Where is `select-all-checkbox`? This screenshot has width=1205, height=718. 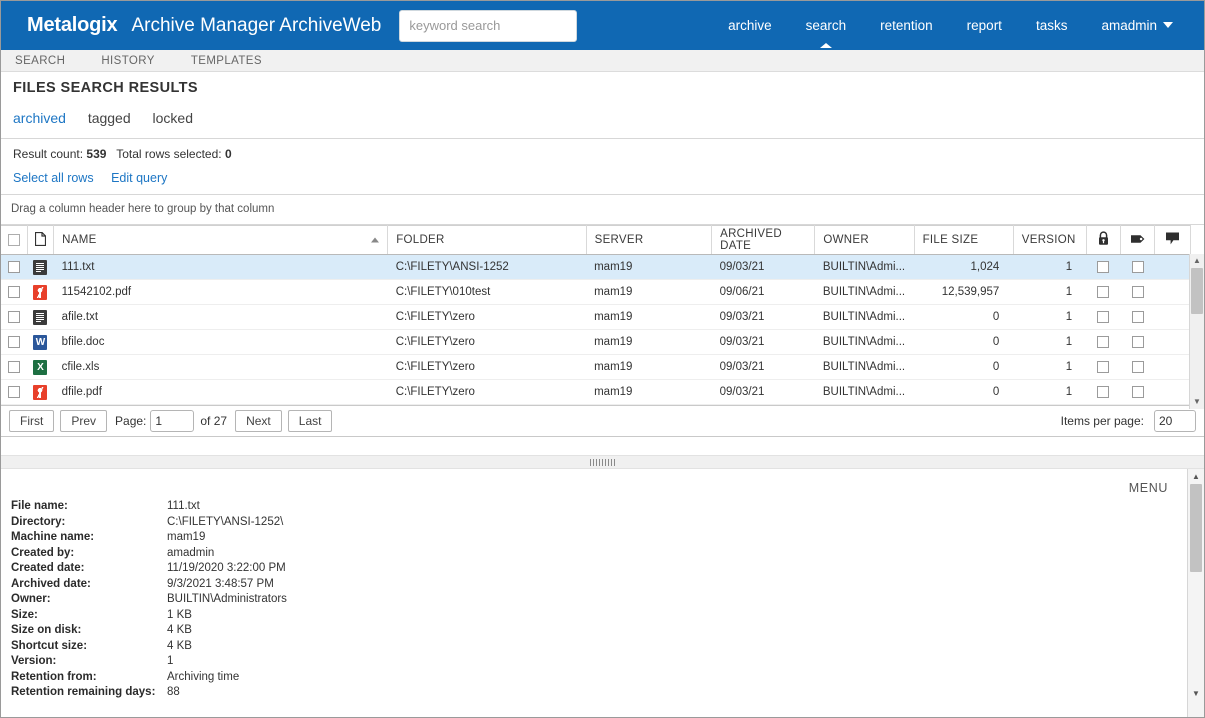
select-all-checkbox is located at coordinates (13, 239).